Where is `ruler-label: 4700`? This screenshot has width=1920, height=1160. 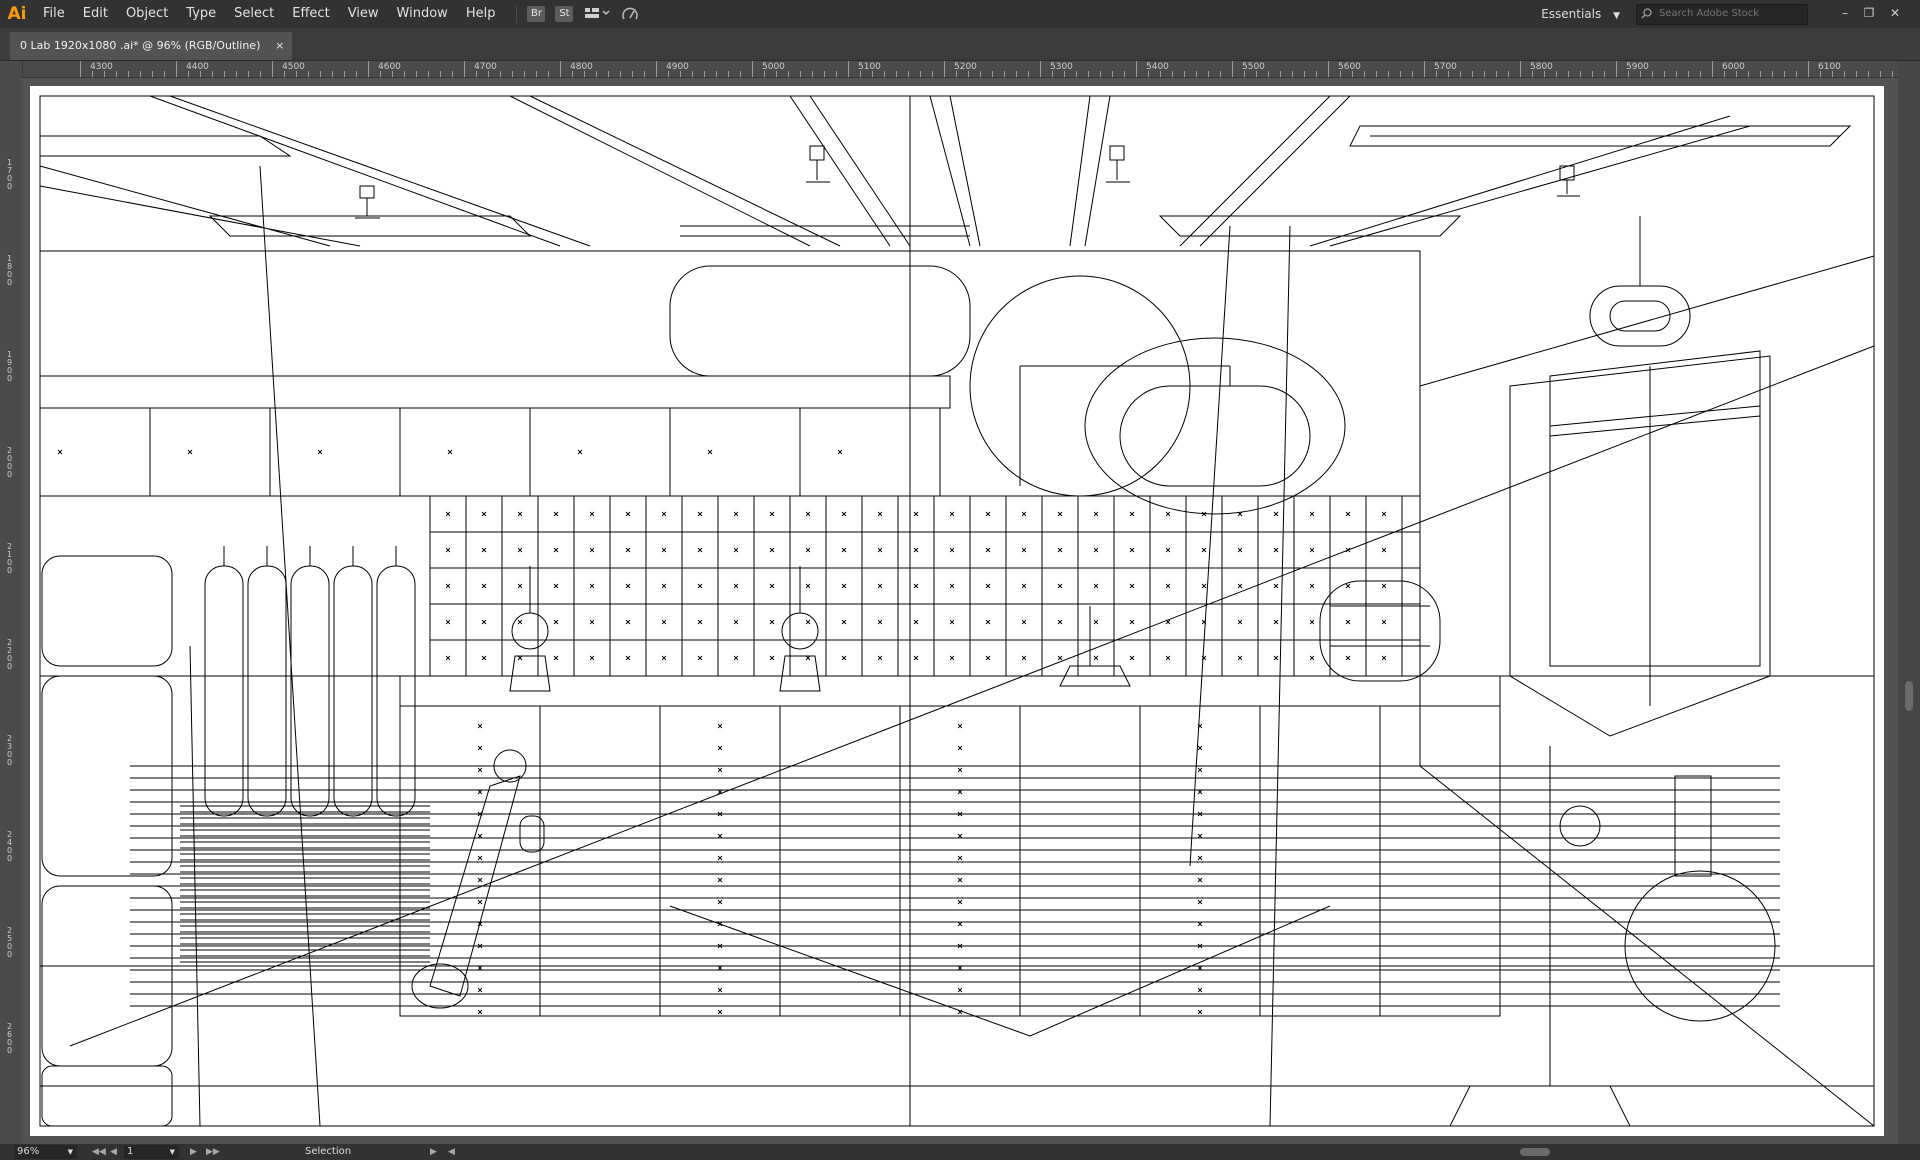
ruler-label: 4700 is located at coordinates (485, 67).